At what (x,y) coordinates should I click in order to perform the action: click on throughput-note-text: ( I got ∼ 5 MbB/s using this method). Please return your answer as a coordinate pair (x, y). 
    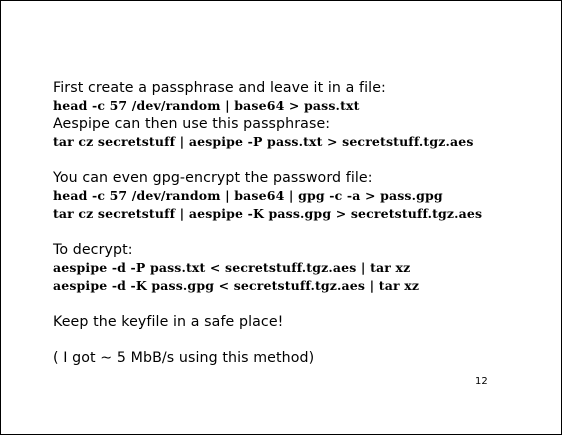
    Looking at the image, I should click on (184, 358).